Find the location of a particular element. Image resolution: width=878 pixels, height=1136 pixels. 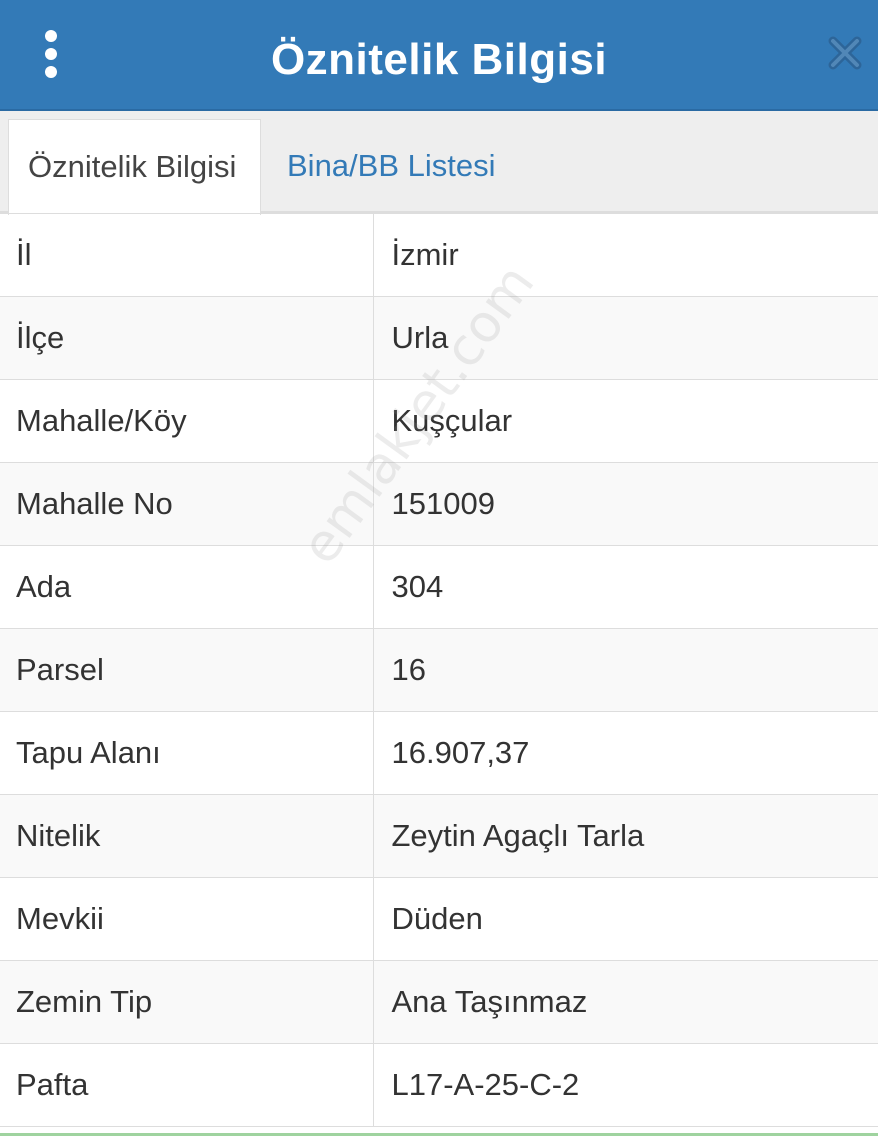

table-row: Tapu Alanı 16.907,37 is located at coordinates (439, 753).